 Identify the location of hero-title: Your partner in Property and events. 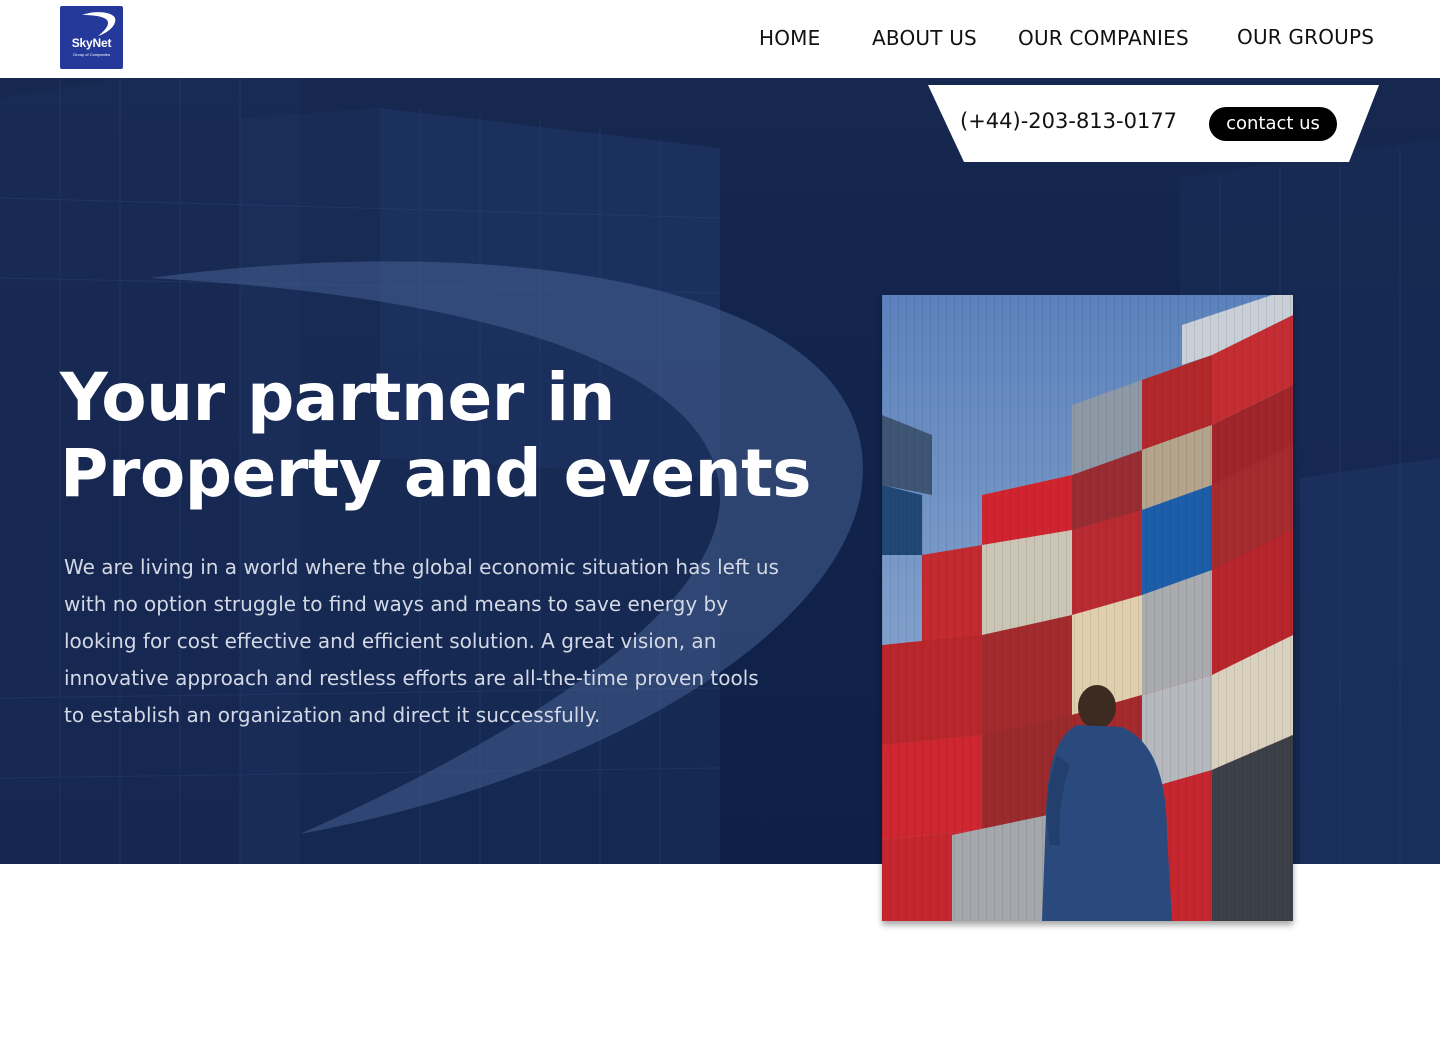
(460, 436).